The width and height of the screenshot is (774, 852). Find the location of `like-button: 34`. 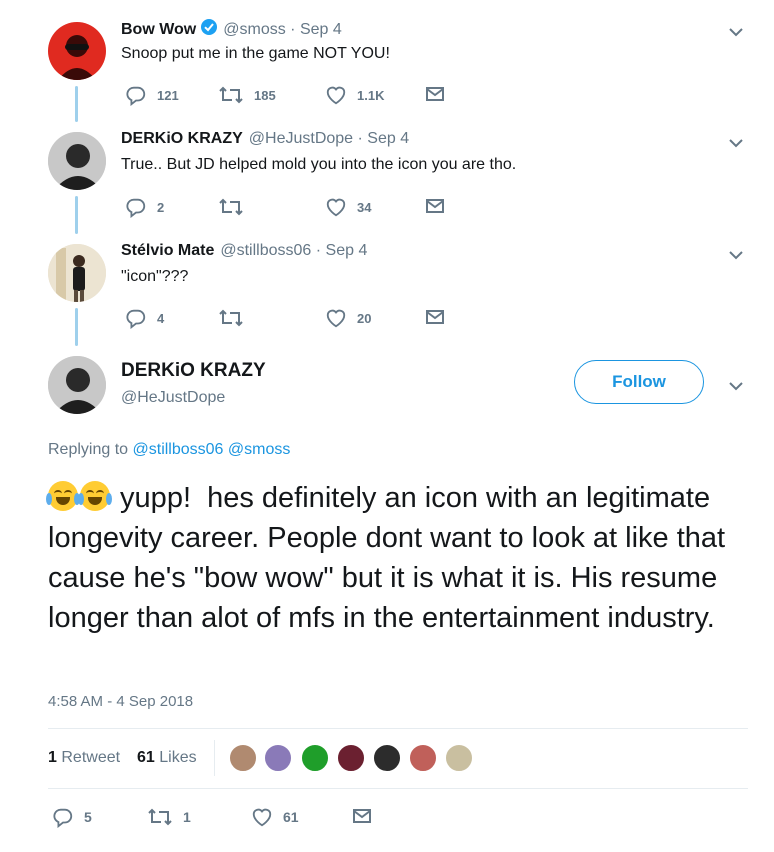

like-button: 34 is located at coordinates (348, 207).